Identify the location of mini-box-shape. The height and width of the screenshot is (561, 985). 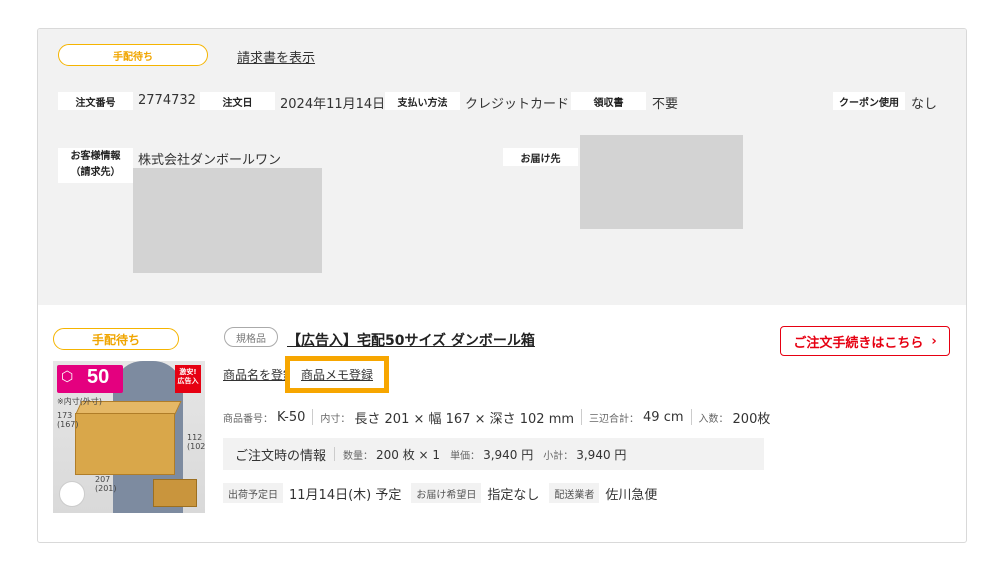
(175, 493).